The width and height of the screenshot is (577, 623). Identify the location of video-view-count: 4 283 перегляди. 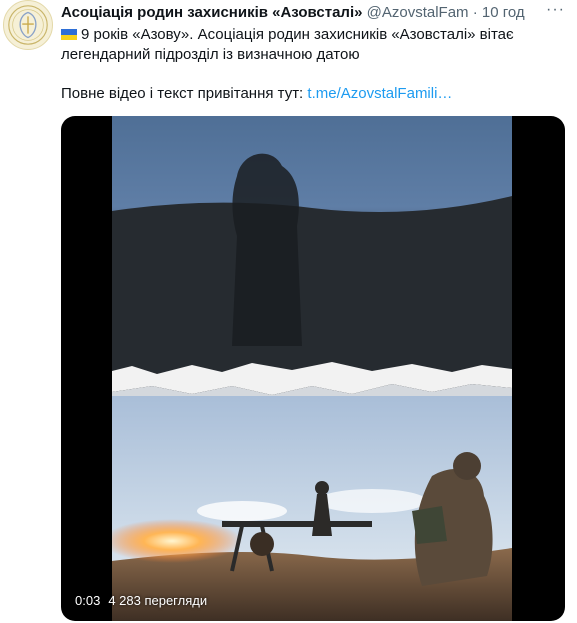
(158, 600).